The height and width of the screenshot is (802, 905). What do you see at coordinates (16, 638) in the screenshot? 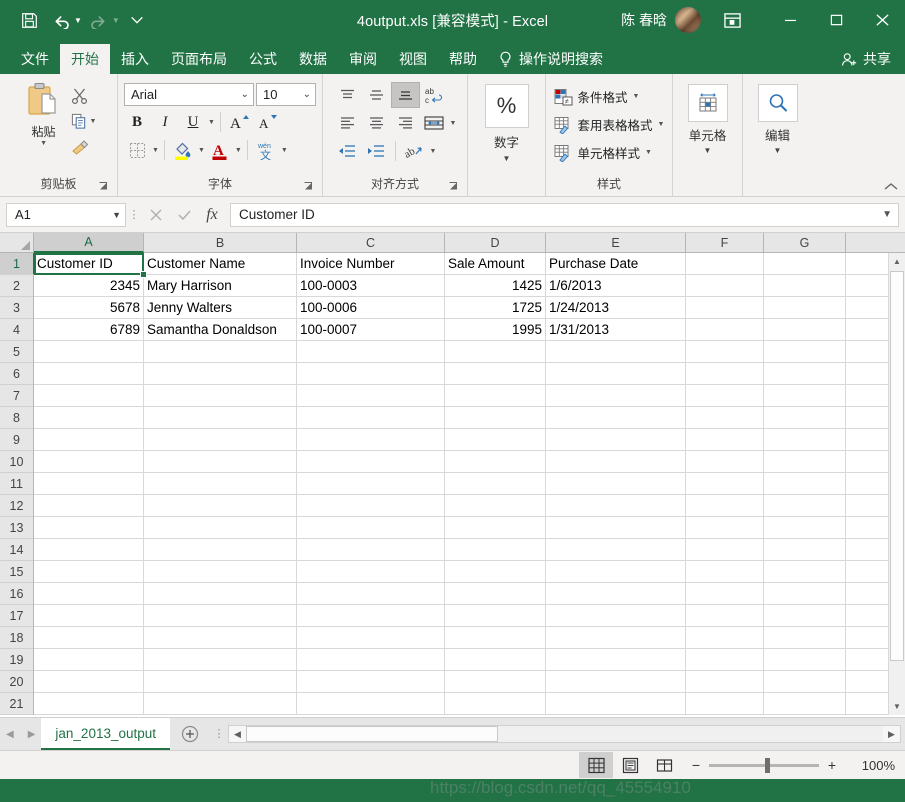
I see `row-header-18: 18` at bounding box center [16, 638].